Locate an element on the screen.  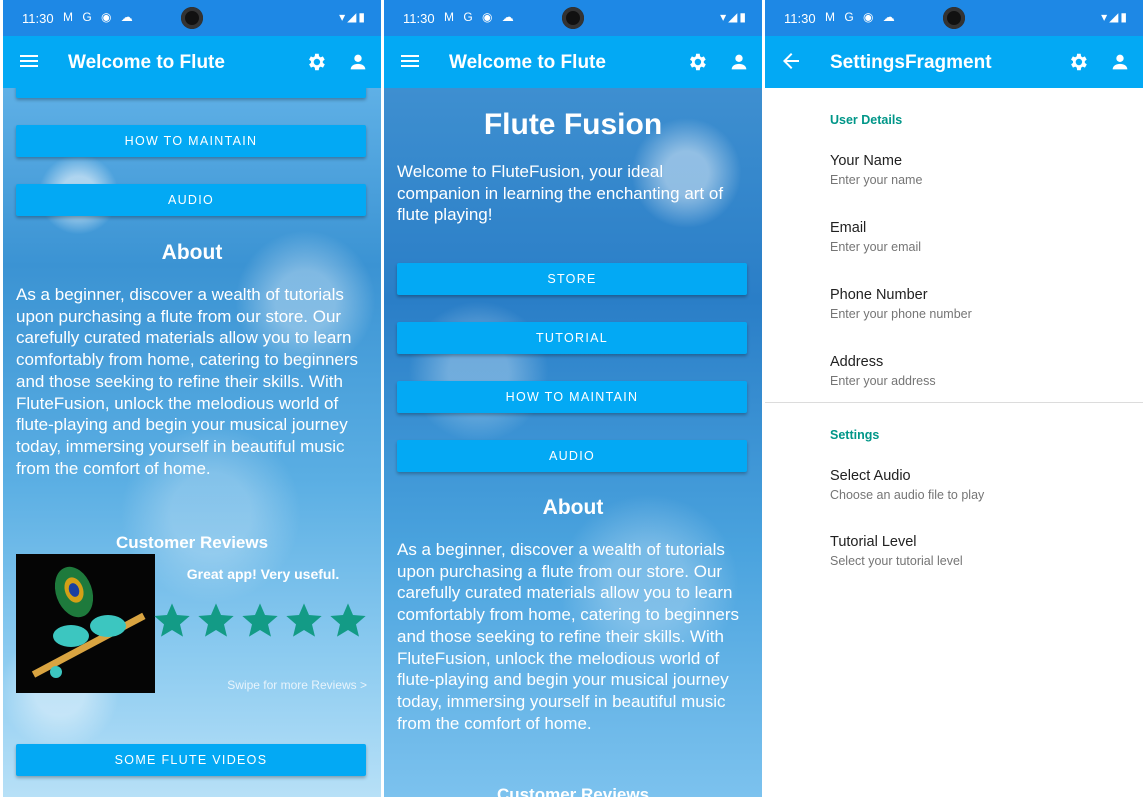
rating-stars is located at coordinates (262, 622).